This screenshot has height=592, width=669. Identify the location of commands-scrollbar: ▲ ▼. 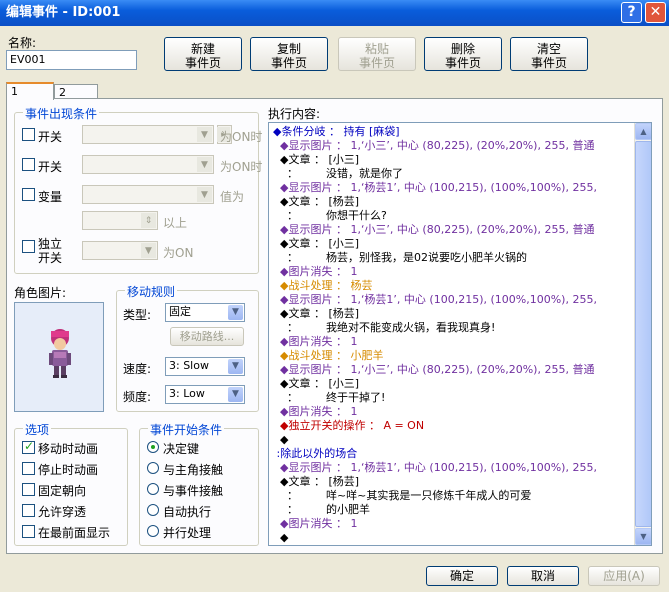
(642, 334).